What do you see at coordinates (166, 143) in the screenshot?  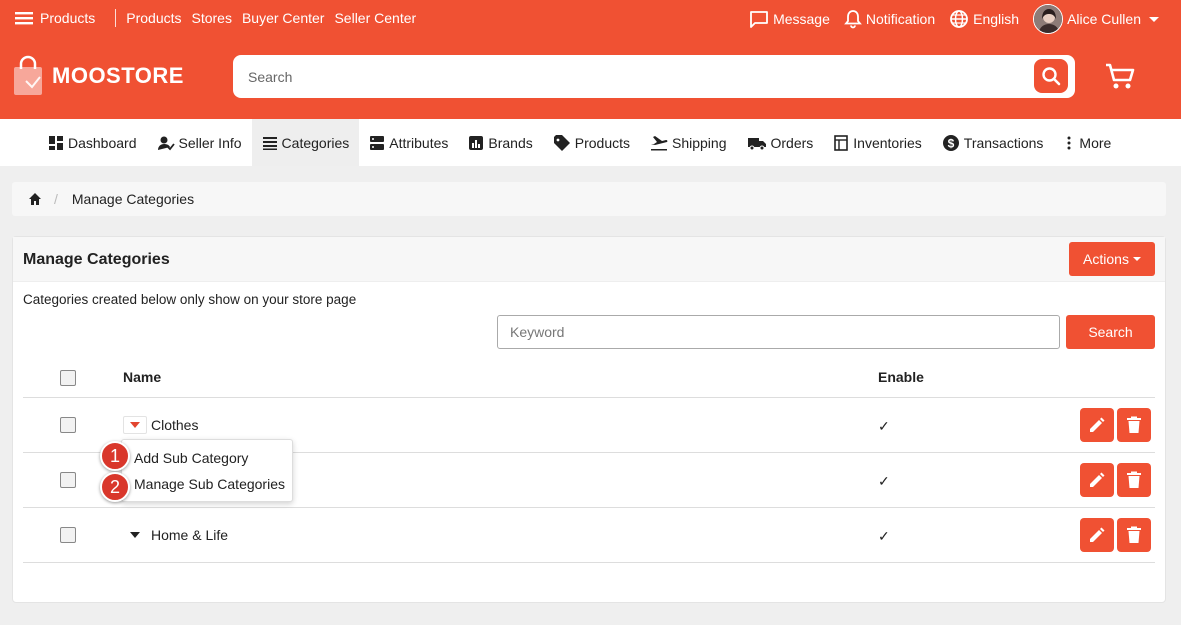 I see `seller-info-icon` at bounding box center [166, 143].